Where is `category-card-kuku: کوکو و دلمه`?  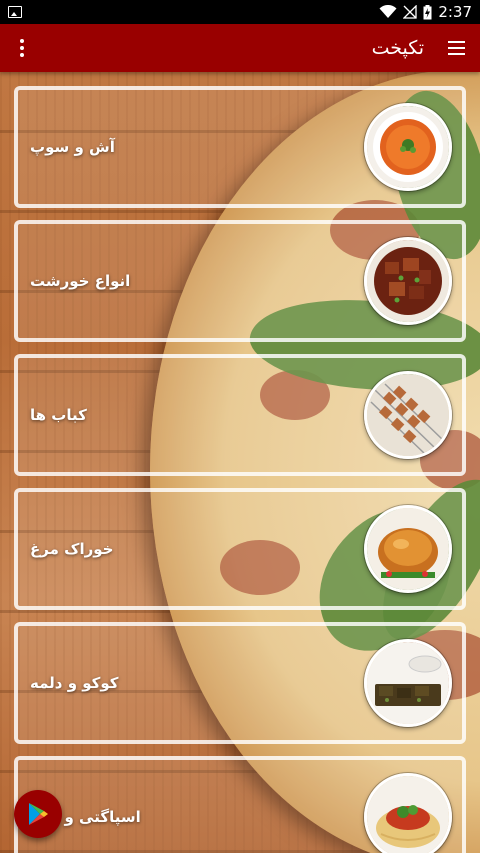 category-card-kuku: کوکو و دلمه is located at coordinates (240, 683).